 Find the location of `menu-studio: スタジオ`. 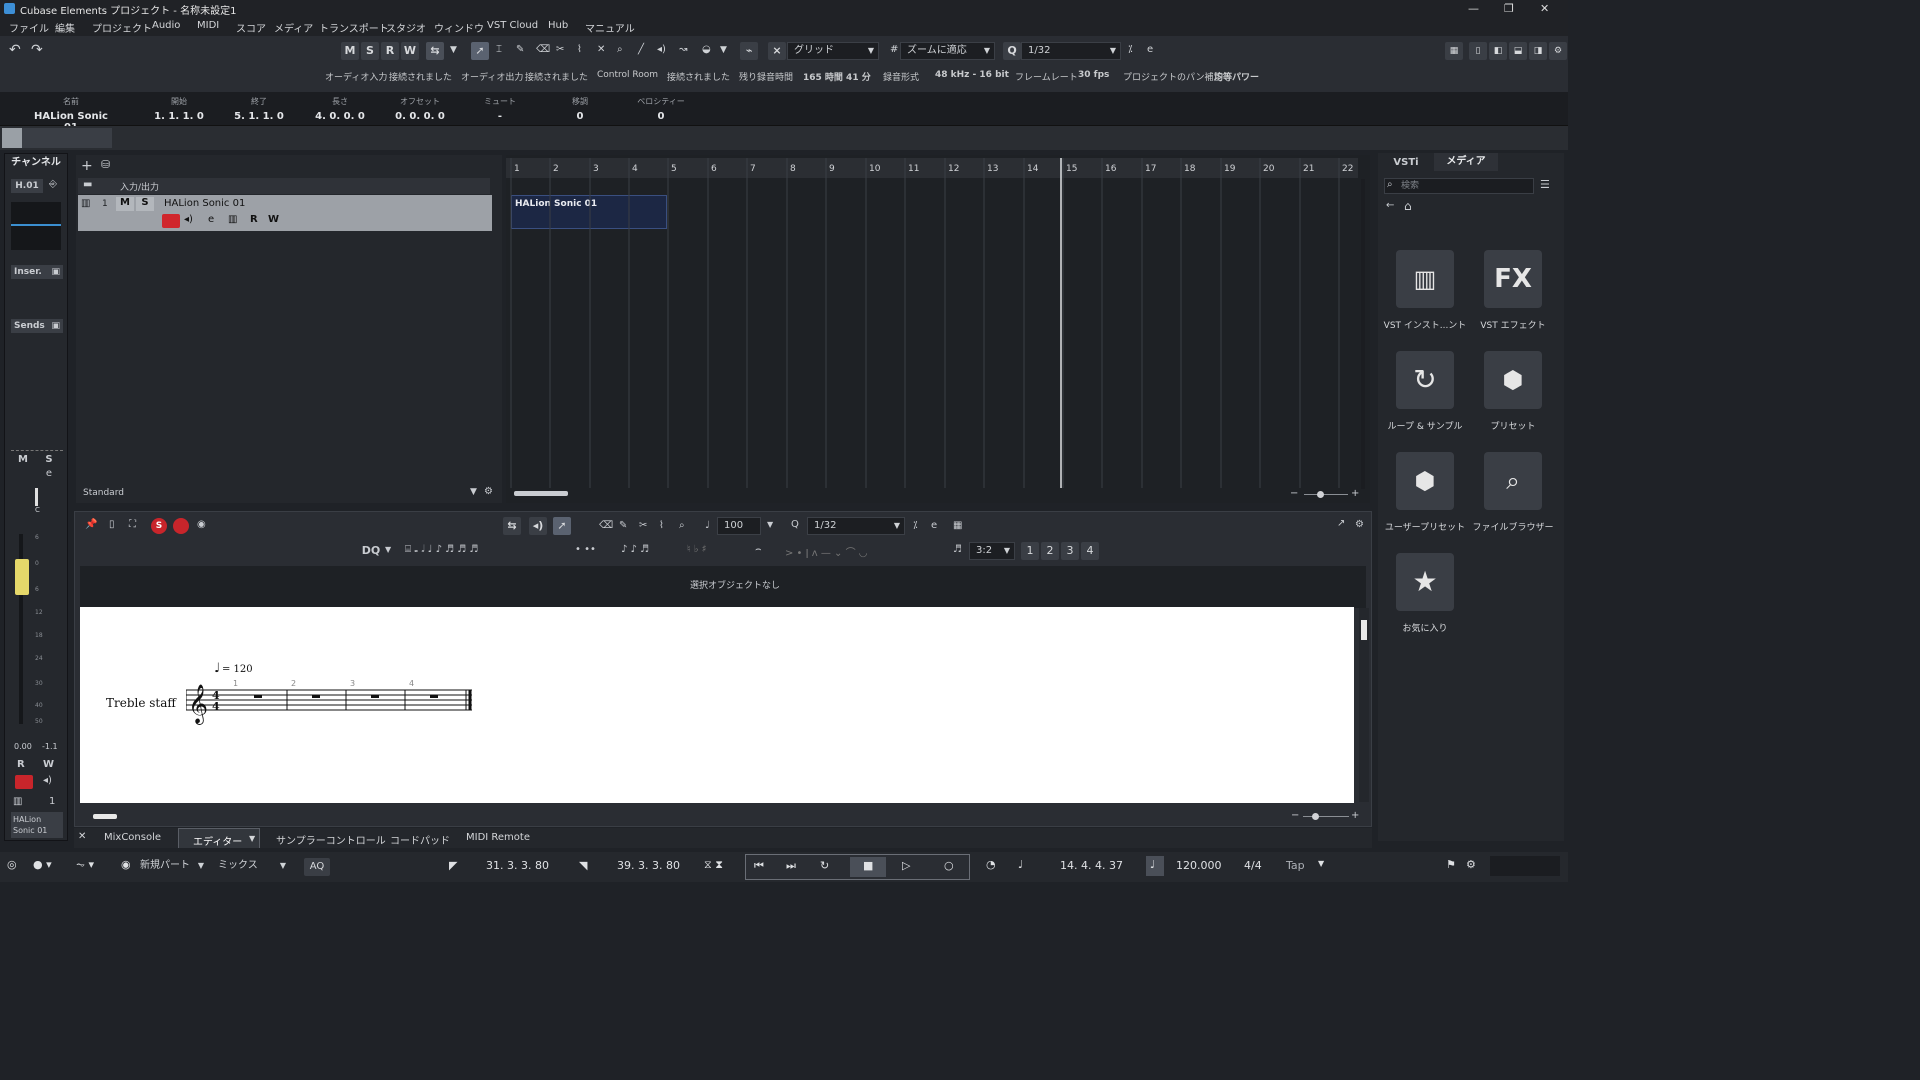

menu-studio: スタジオ is located at coordinates (406, 27).